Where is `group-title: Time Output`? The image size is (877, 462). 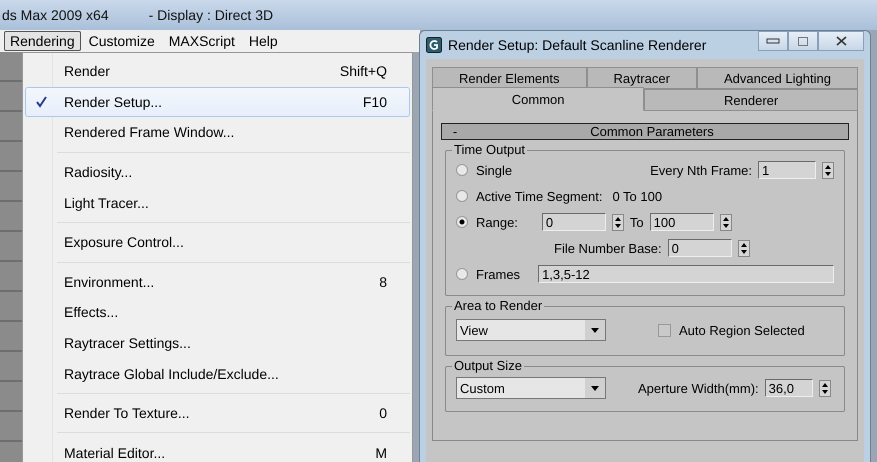
group-title: Time Output is located at coordinates (490, 149).